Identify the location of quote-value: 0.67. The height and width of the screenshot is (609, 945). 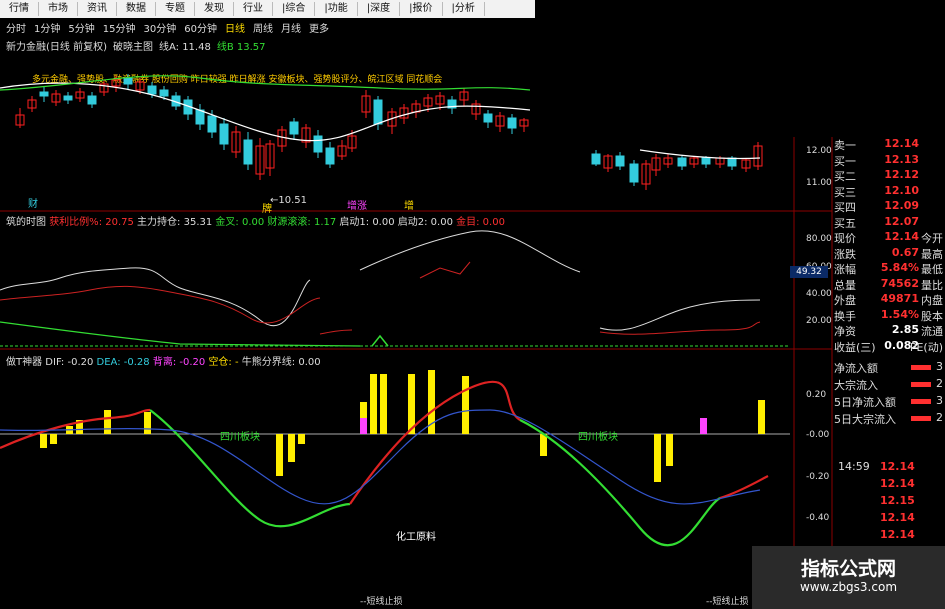
(905, 252).